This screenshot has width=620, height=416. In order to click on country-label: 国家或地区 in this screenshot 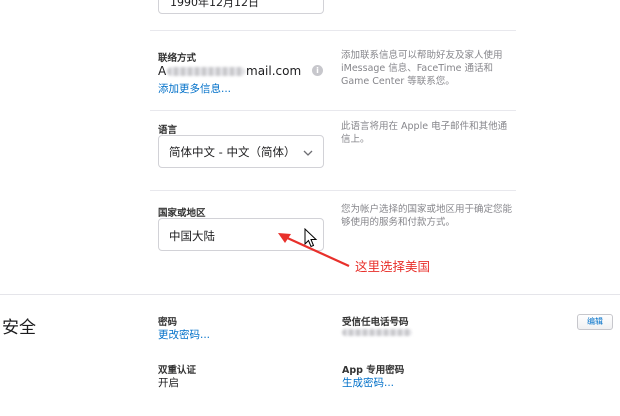, I will do `click(182, 213)`.